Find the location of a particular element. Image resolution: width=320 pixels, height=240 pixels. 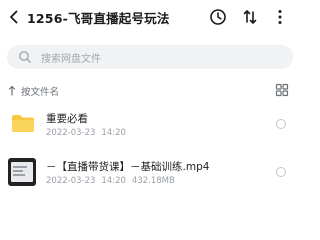

video-thumbnail is located at coordinates (22, 172).